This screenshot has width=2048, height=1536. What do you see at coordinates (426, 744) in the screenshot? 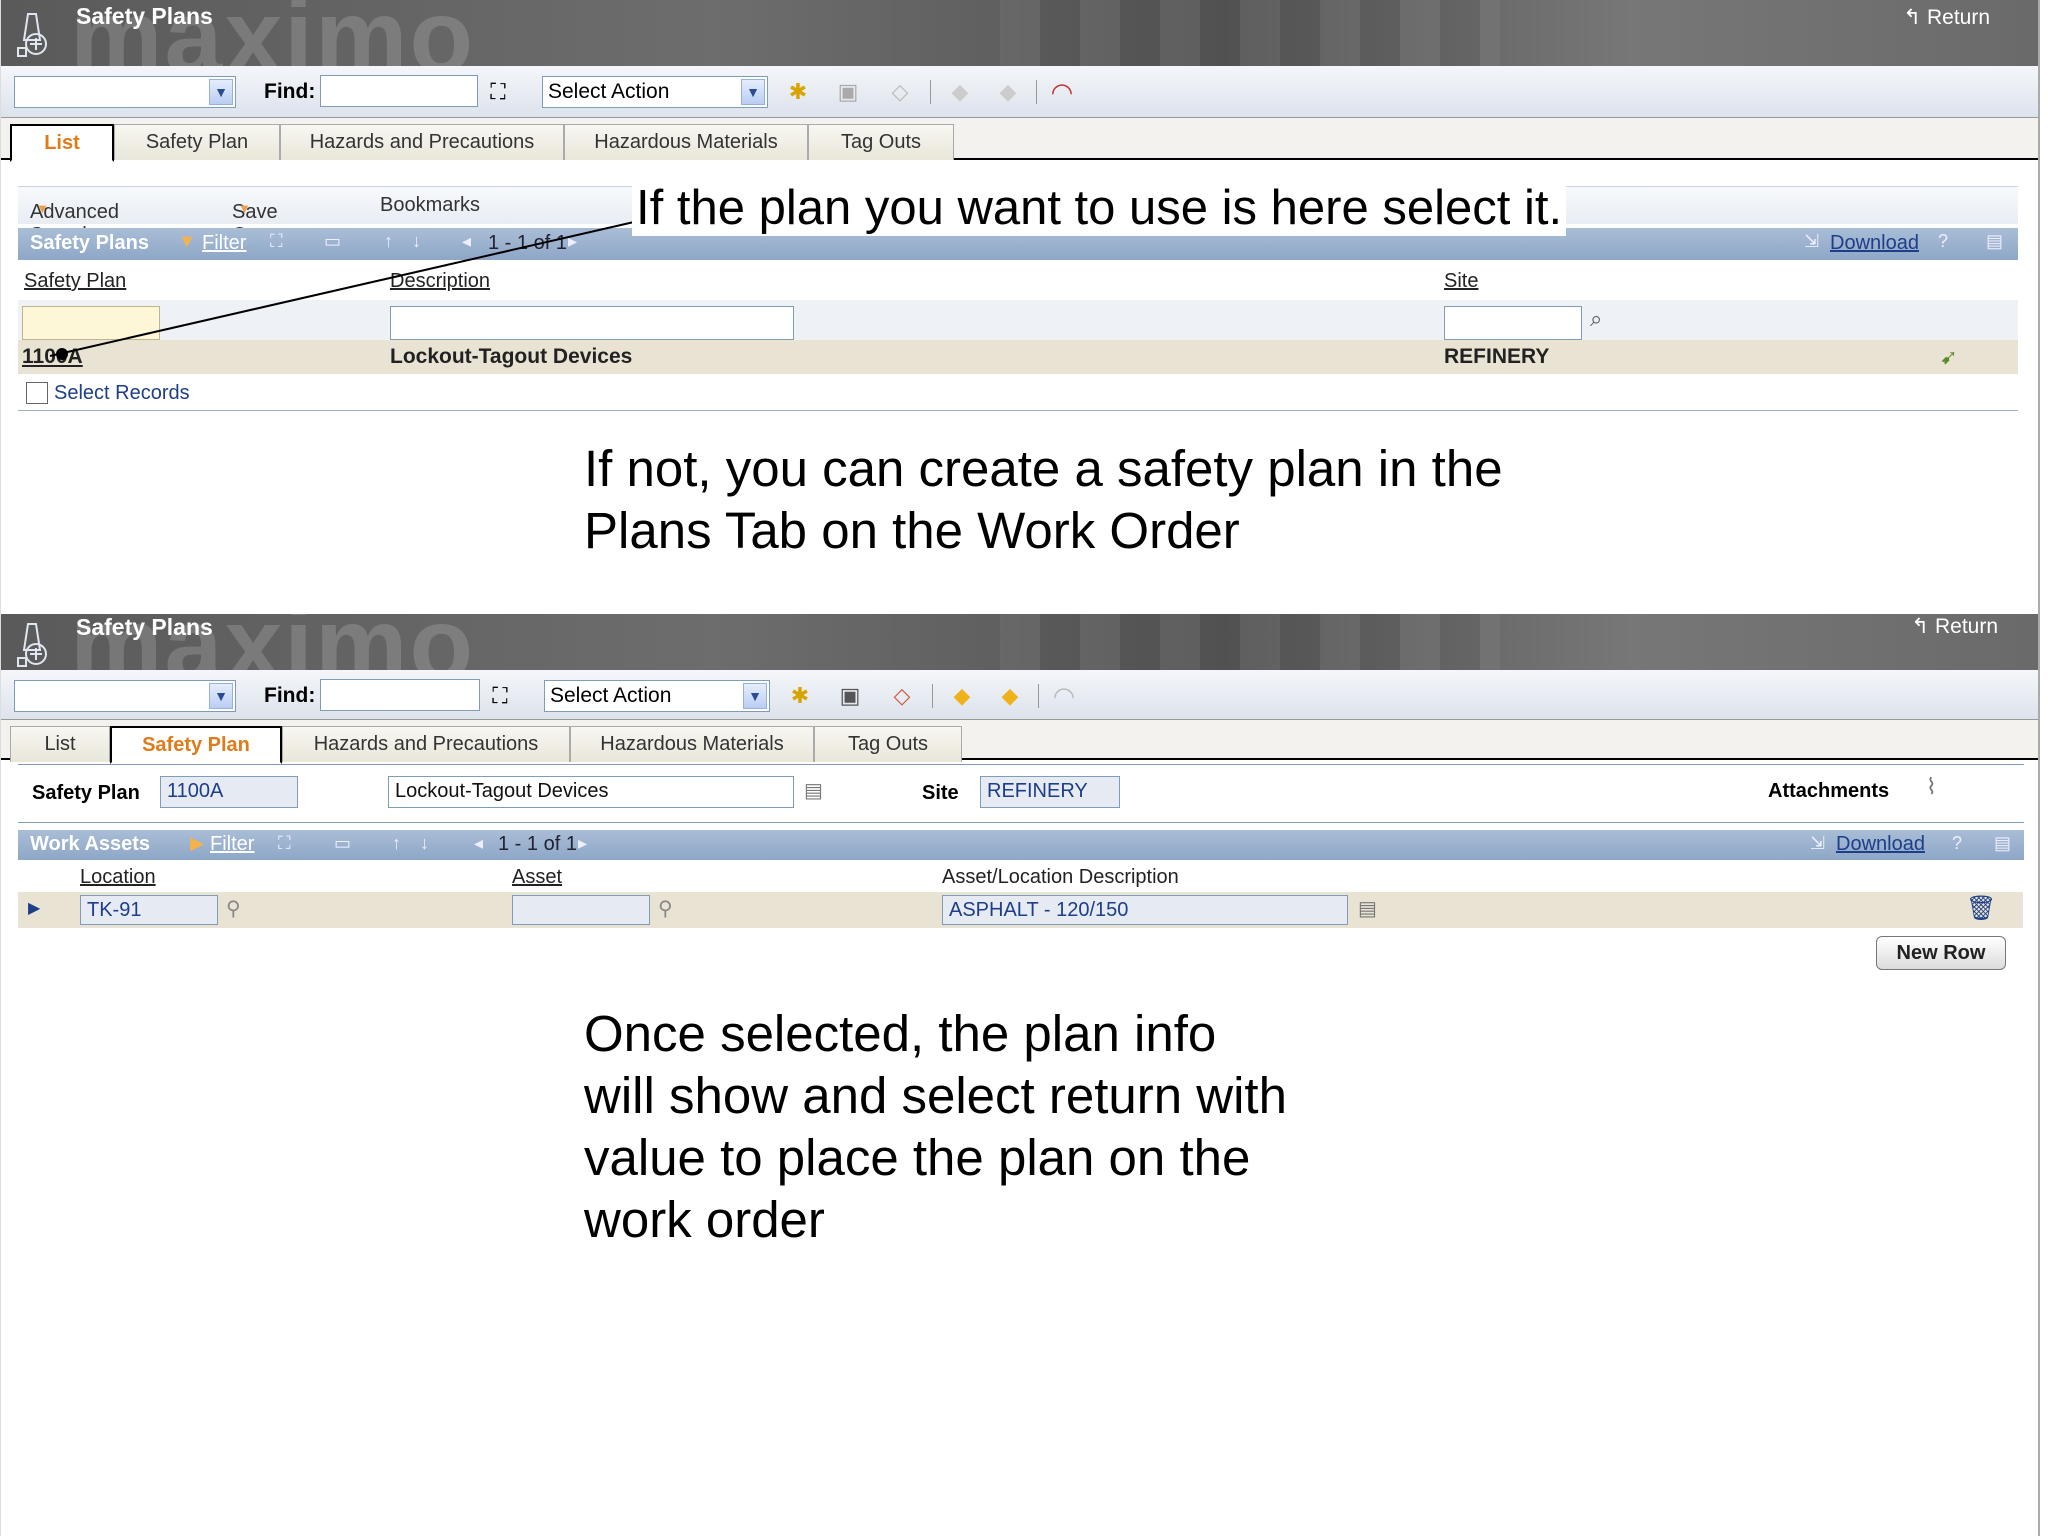
I see `tab-hazards-and-precautions: Hazards and Precautions` at bounding box center [426, 744].